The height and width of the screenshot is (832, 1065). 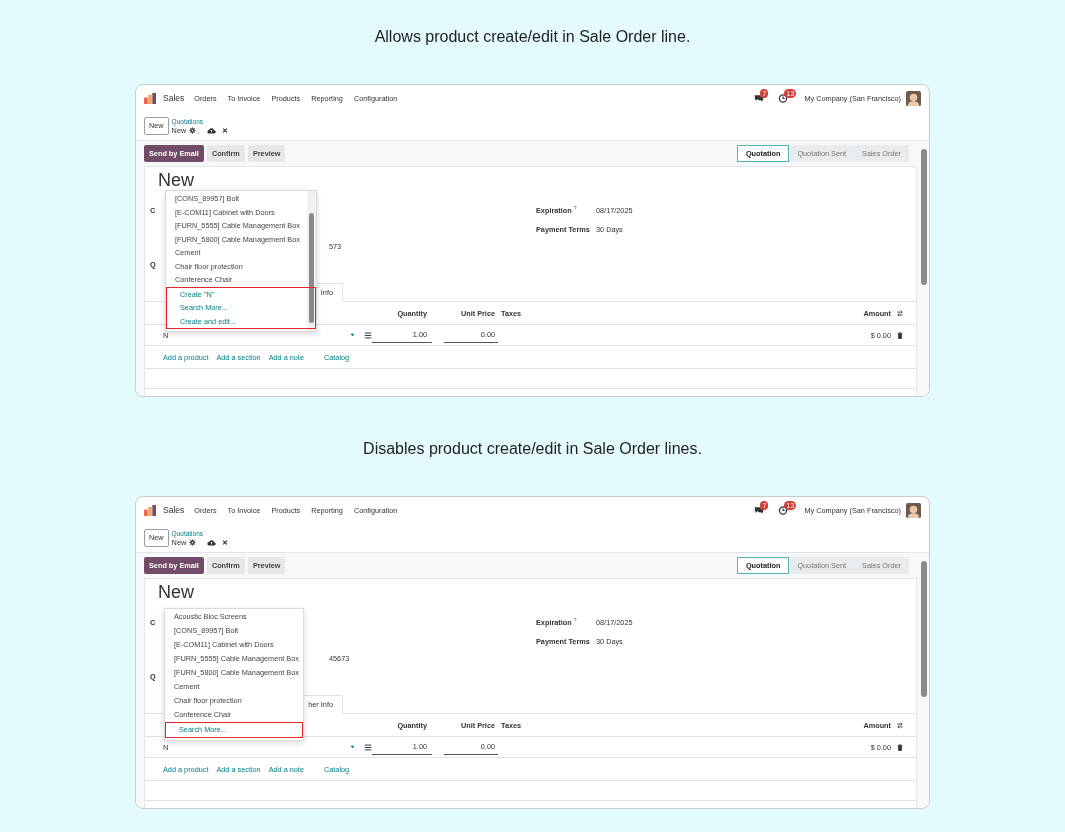 I want to click on scrollbar, so click(x=311, y=261).